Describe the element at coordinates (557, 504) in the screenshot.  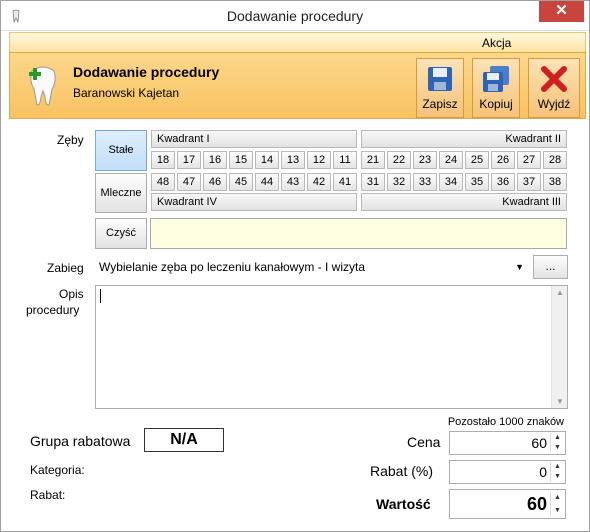
I see `value-spinner: ▲ ▼` at that location.